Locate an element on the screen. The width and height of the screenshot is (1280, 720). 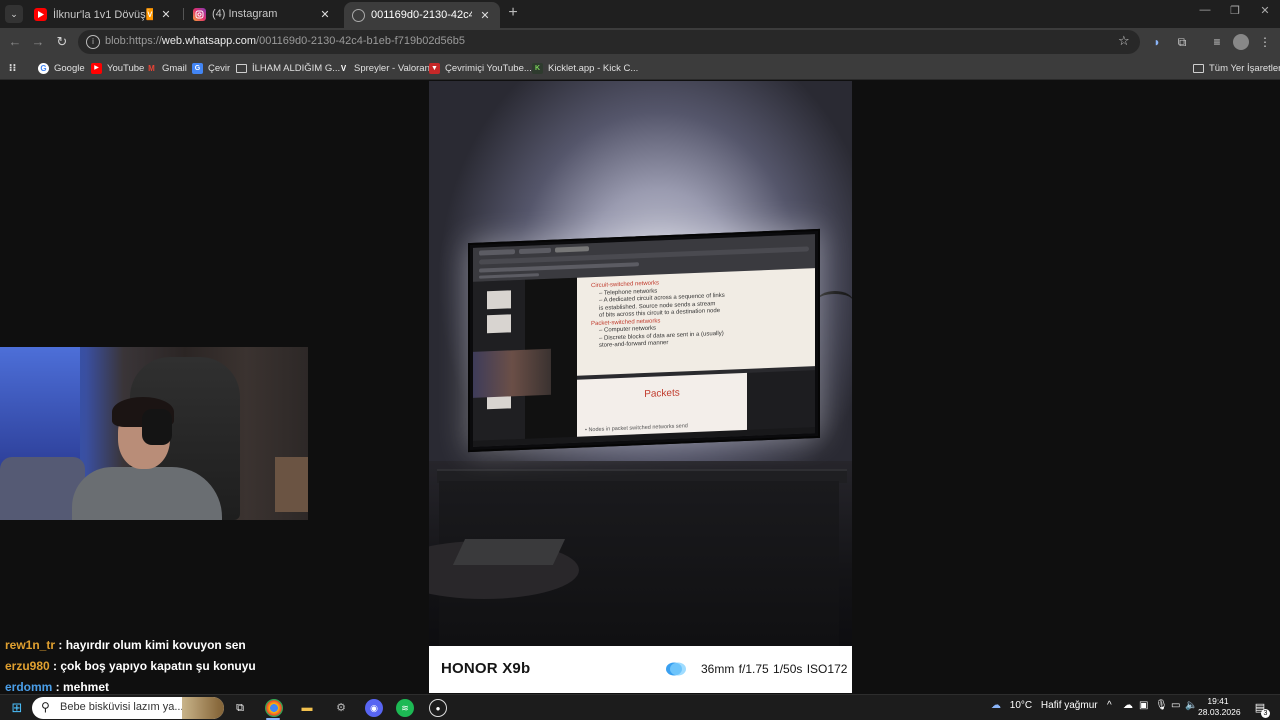
tab-search-button: ⌄ is located at coordinates (14, 14).